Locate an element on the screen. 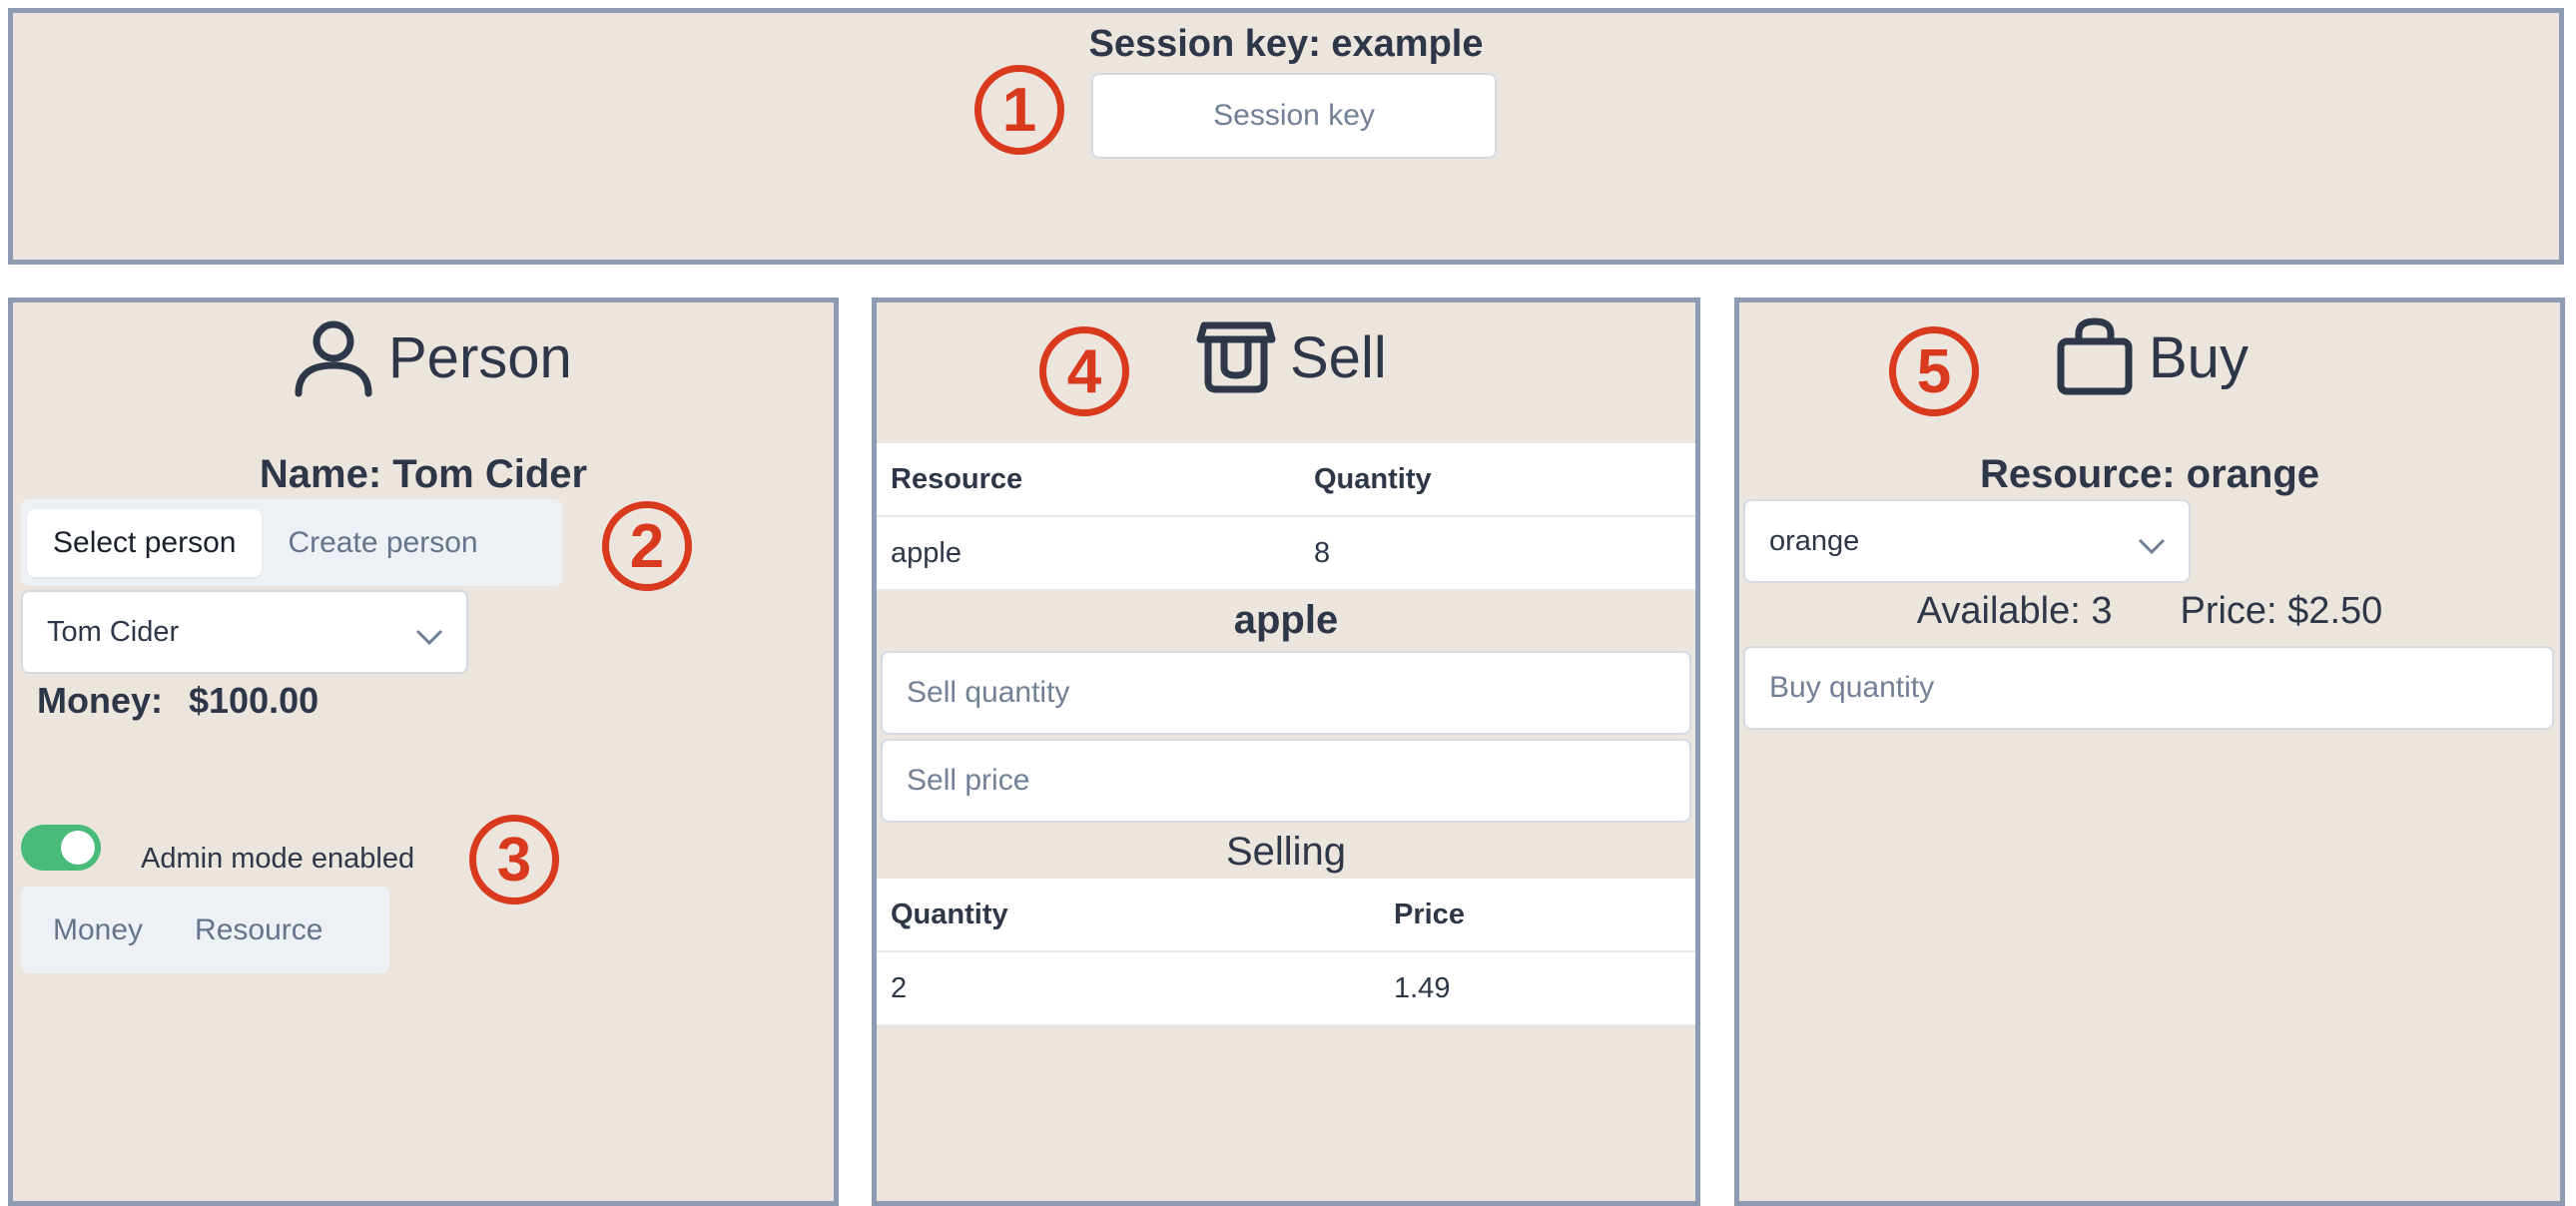 This screenshot has width=2576, height=1206. buy-resource-select-value: orange is located at coordinates (1814, 541).